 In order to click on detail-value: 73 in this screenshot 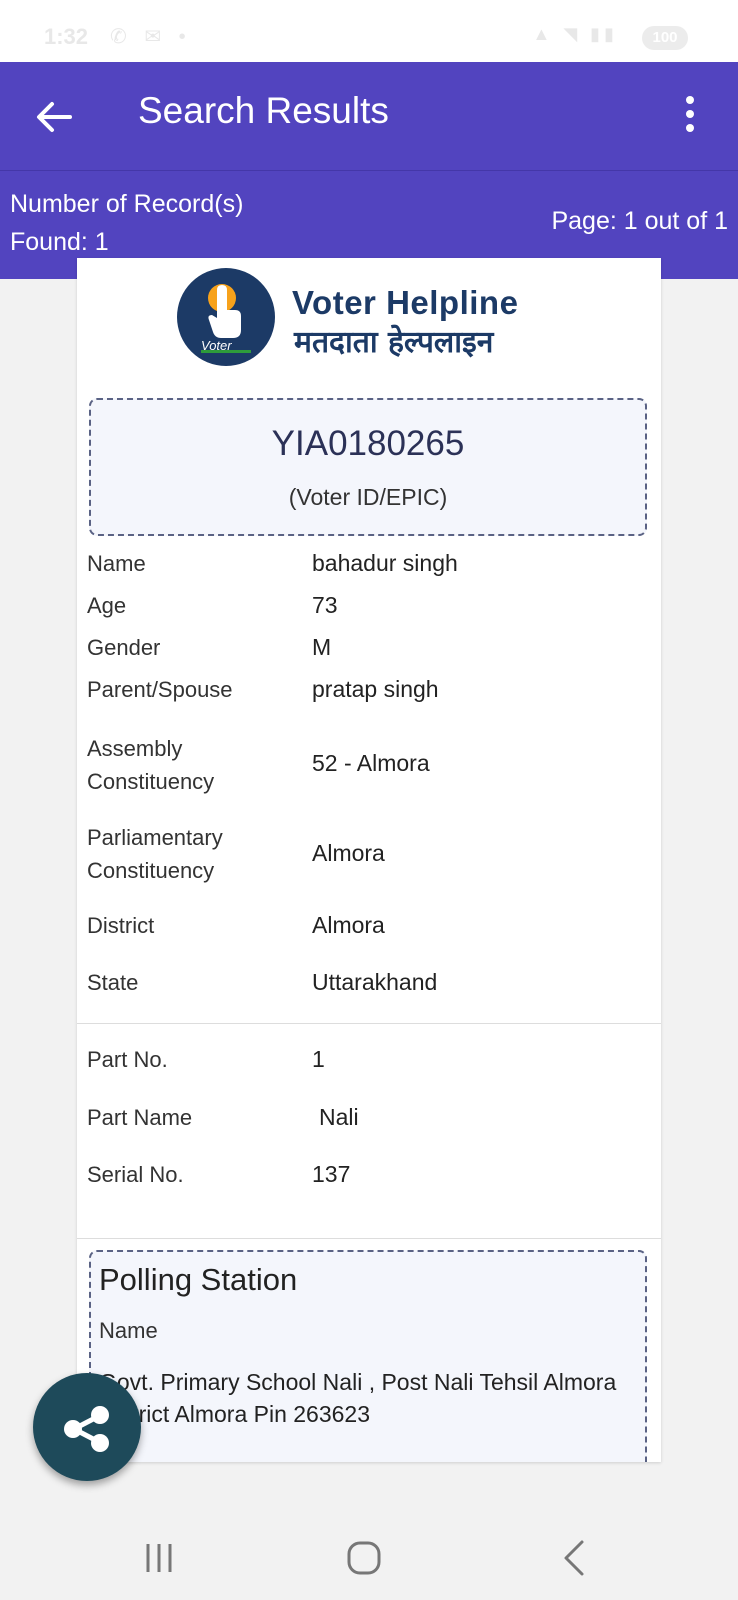, I will do `click(325, 605)`.